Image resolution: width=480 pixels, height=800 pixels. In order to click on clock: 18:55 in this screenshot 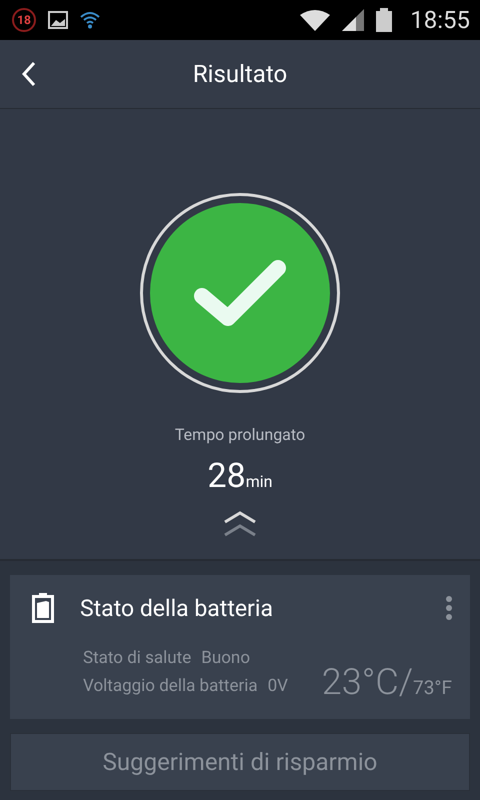, I will do `click(440, 20)`.